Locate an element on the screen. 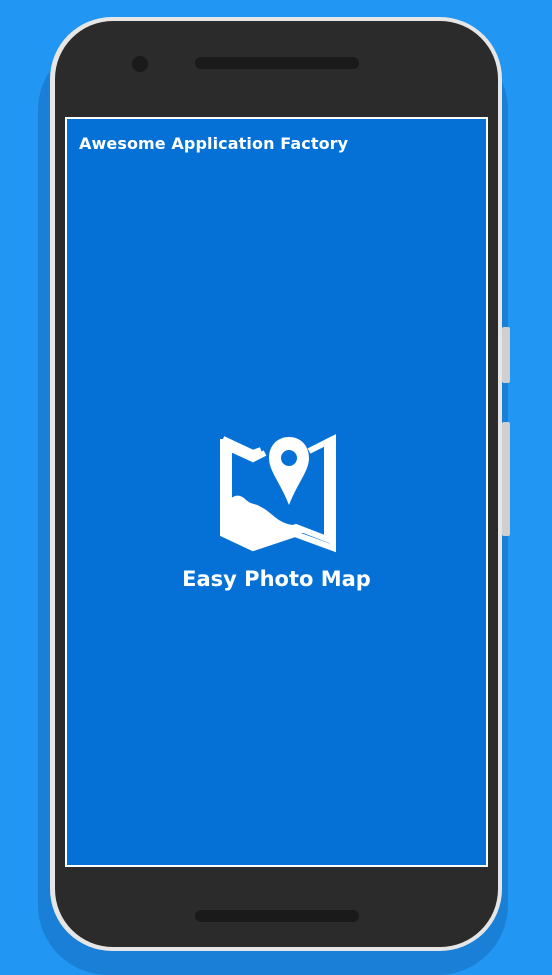 Image resolution: width=552 pixels, height=975 pixels. power-button is located at coordinates (506, 479).